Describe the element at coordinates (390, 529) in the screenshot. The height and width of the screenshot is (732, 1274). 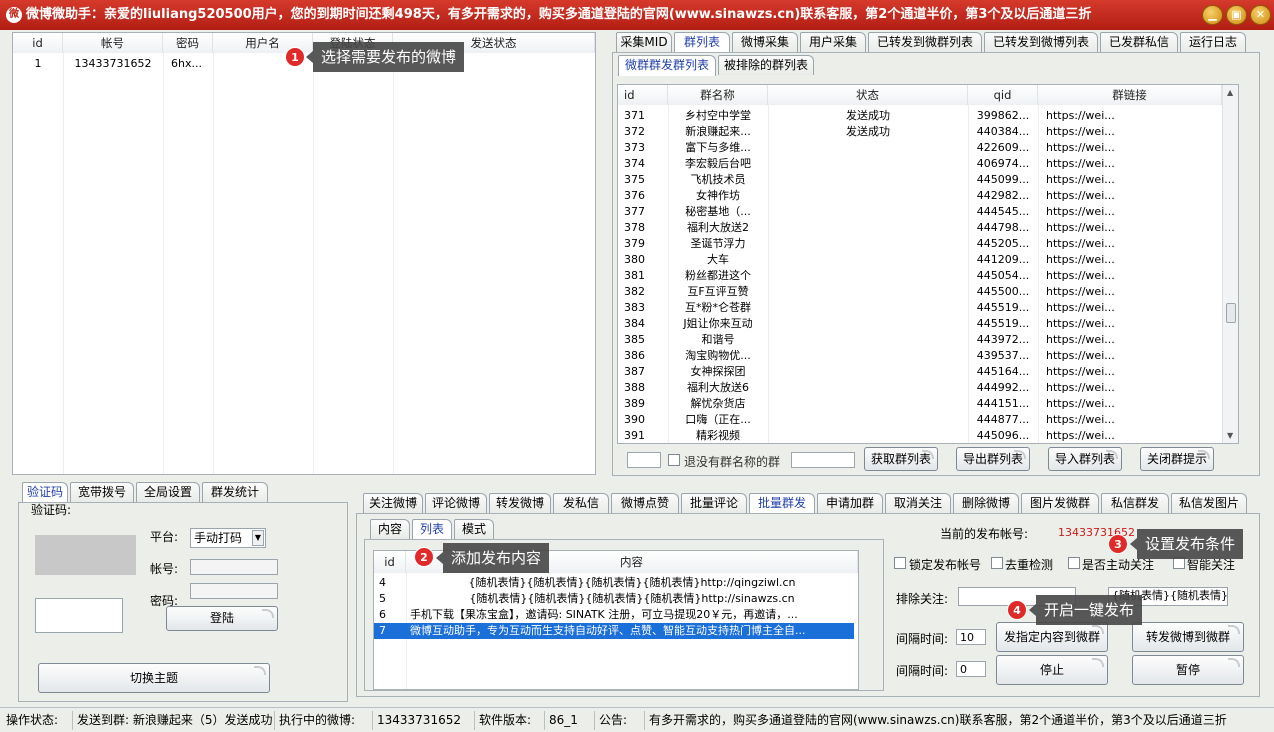
I see `tab-content: 内容` at that location.